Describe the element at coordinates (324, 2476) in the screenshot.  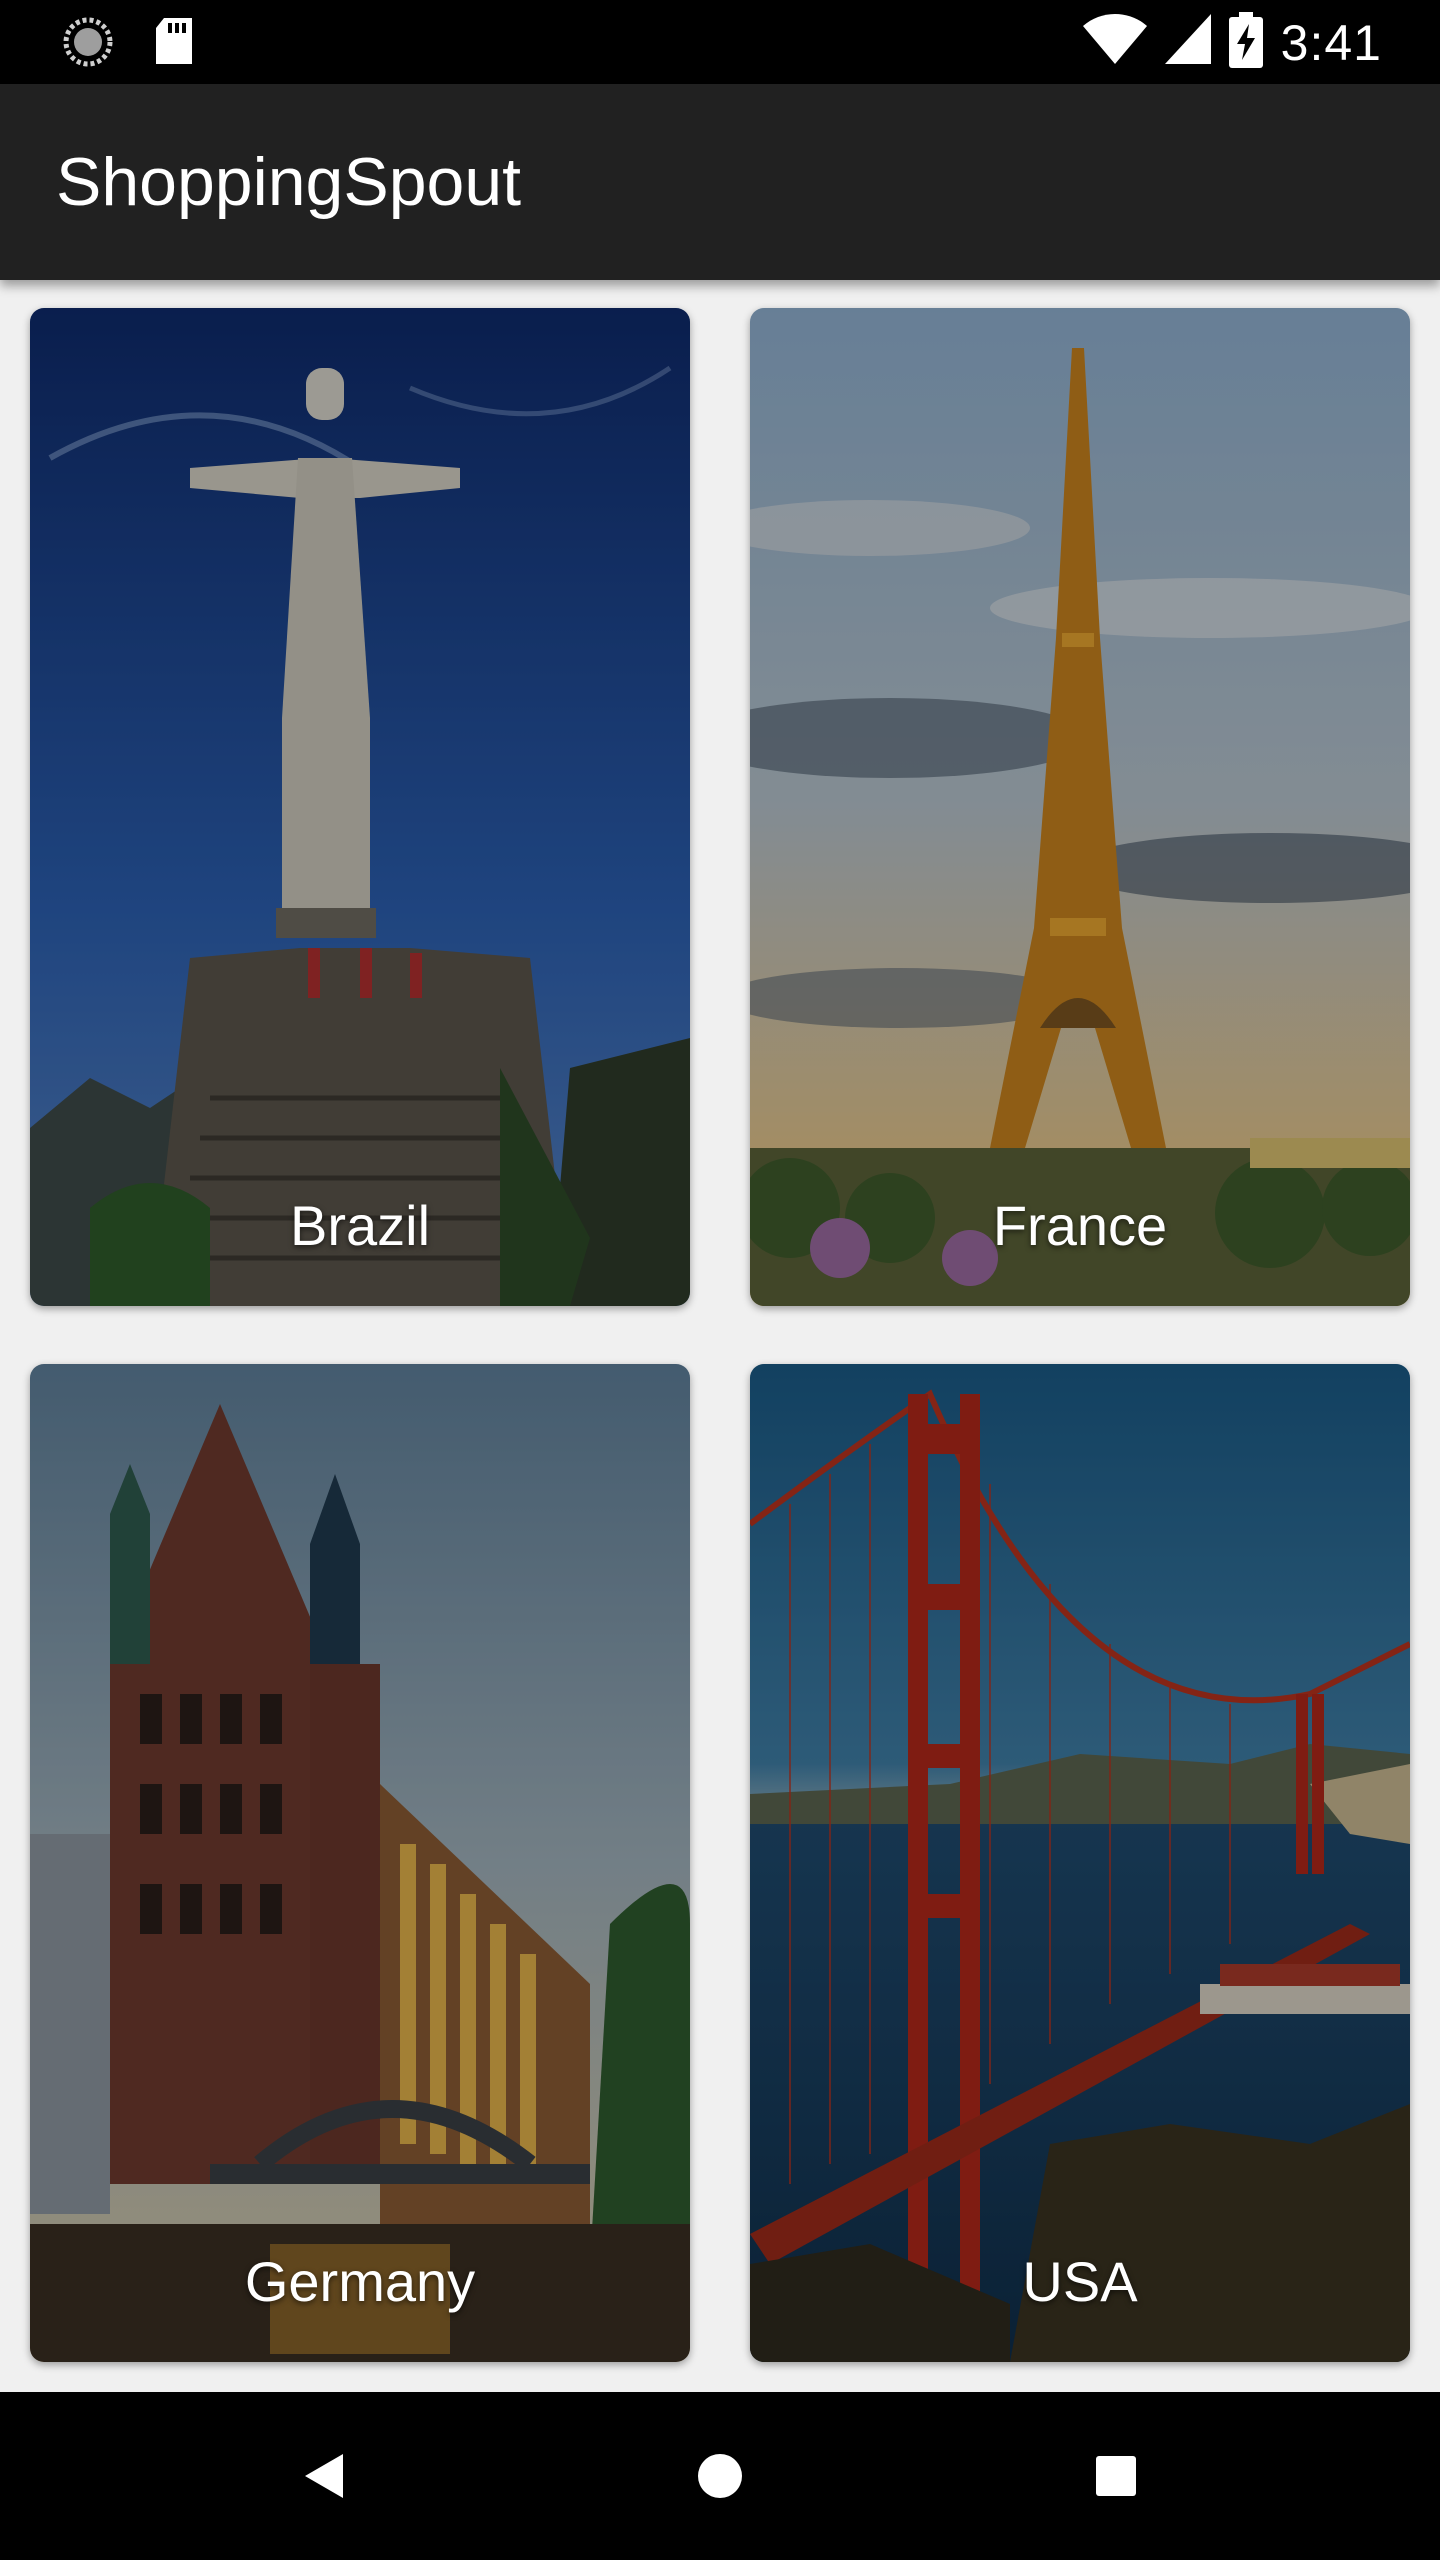
I see `back-icon` at that location.